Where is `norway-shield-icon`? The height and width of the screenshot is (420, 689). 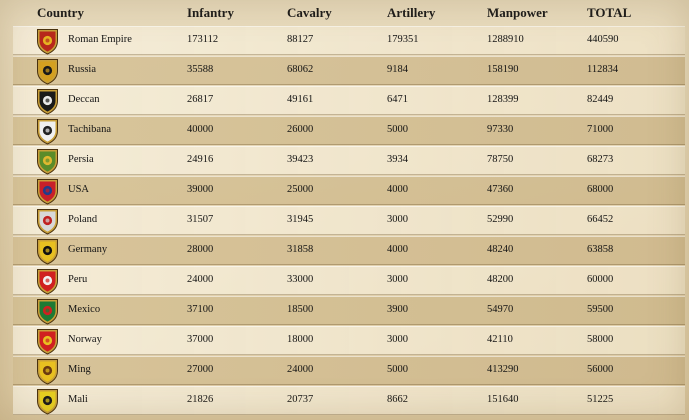
norway-shield-icon is located at coordinates (47, 342).